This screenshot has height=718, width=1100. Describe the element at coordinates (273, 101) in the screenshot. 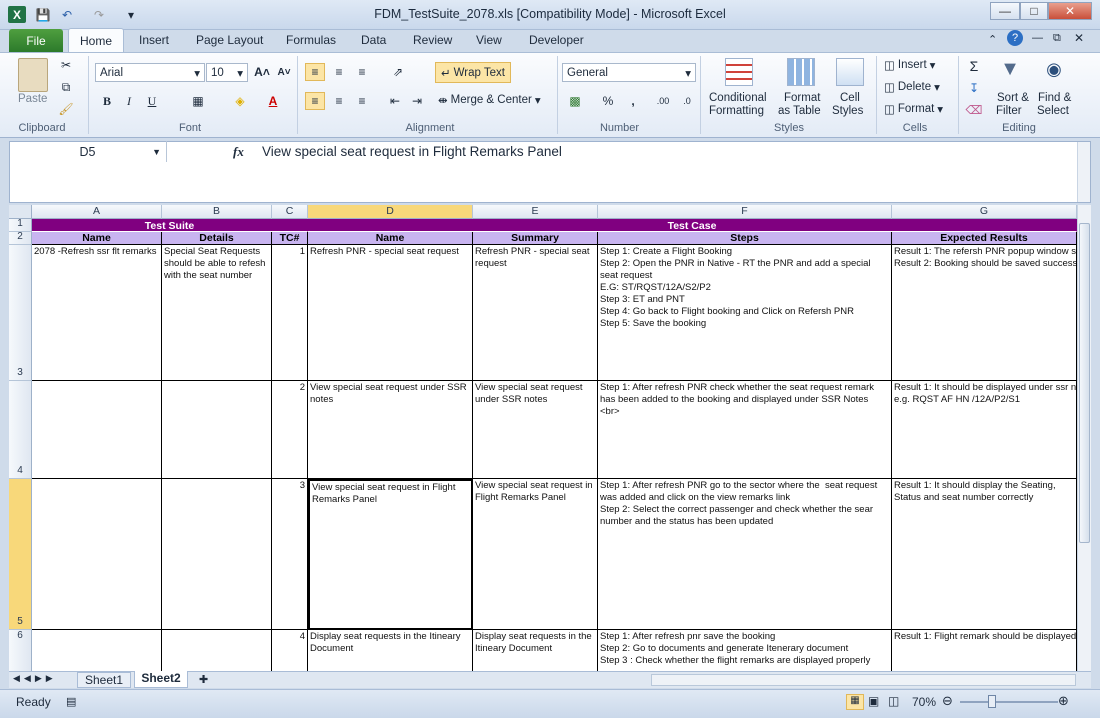

I see `font-color-icon: A` at that location.